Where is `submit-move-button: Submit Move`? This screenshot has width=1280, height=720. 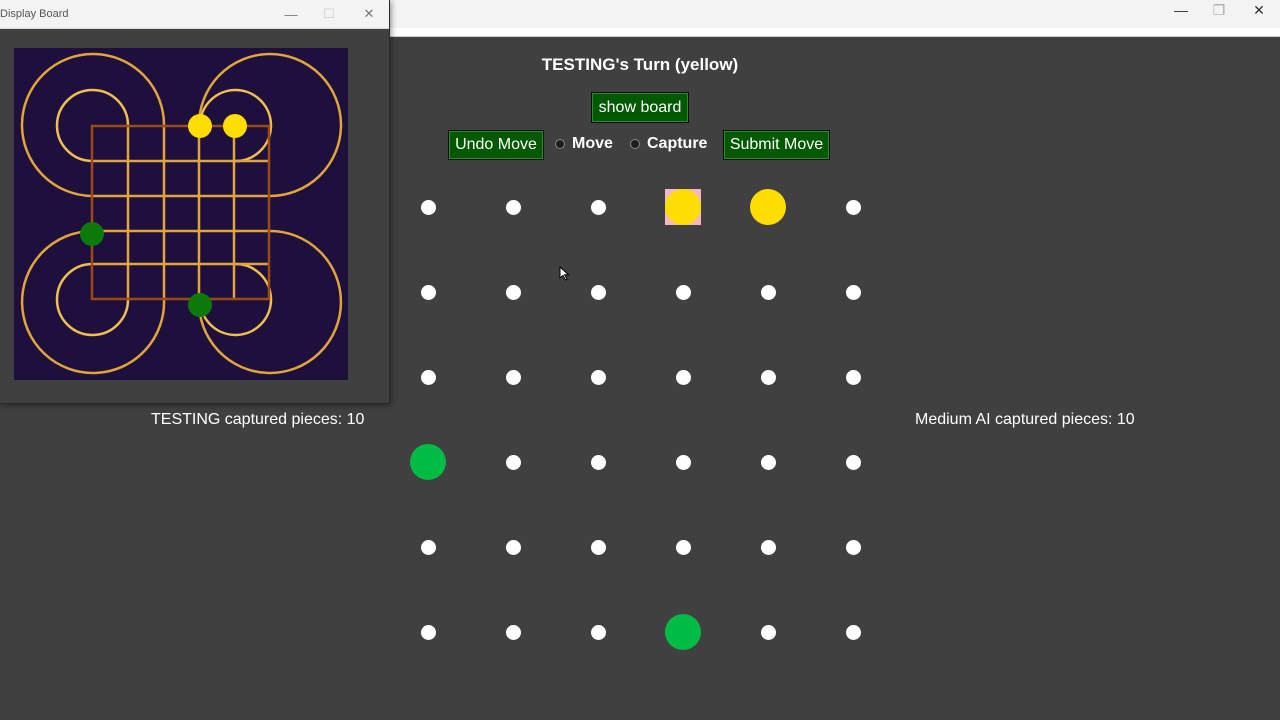
submit-move-button: Submit Move is located at coordinates (776, 145).